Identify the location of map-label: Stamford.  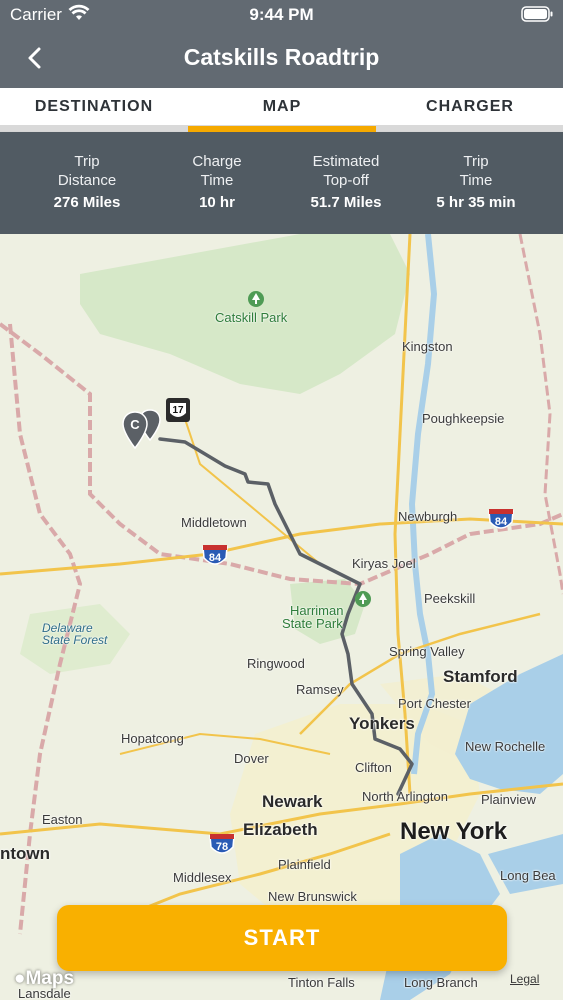
(480, 676).